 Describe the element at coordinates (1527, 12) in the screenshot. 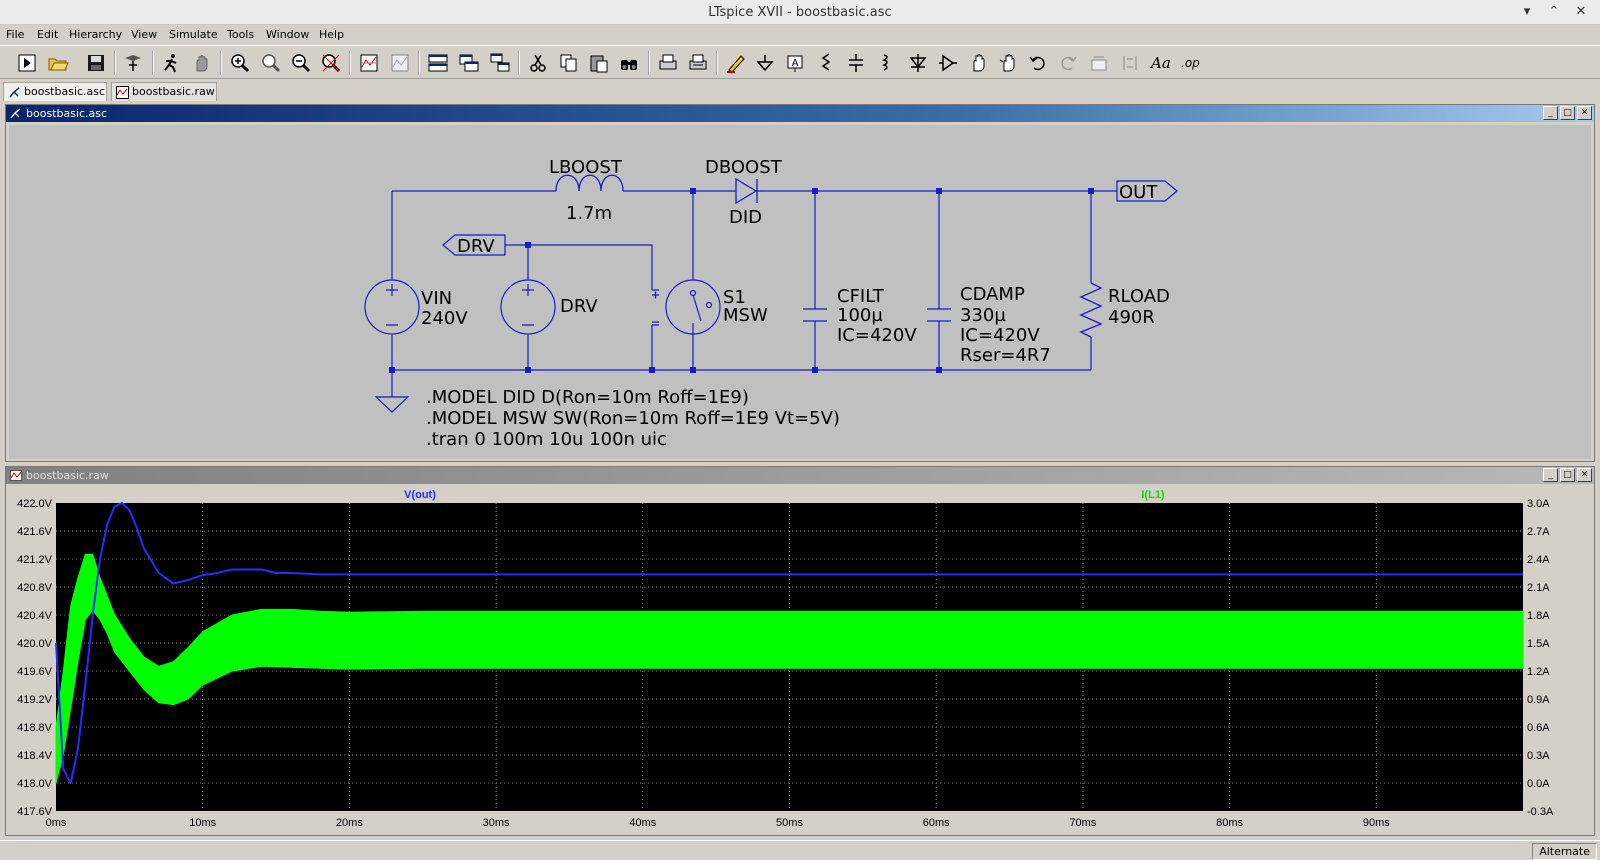

I see `minimize-button: ▾` at that location.